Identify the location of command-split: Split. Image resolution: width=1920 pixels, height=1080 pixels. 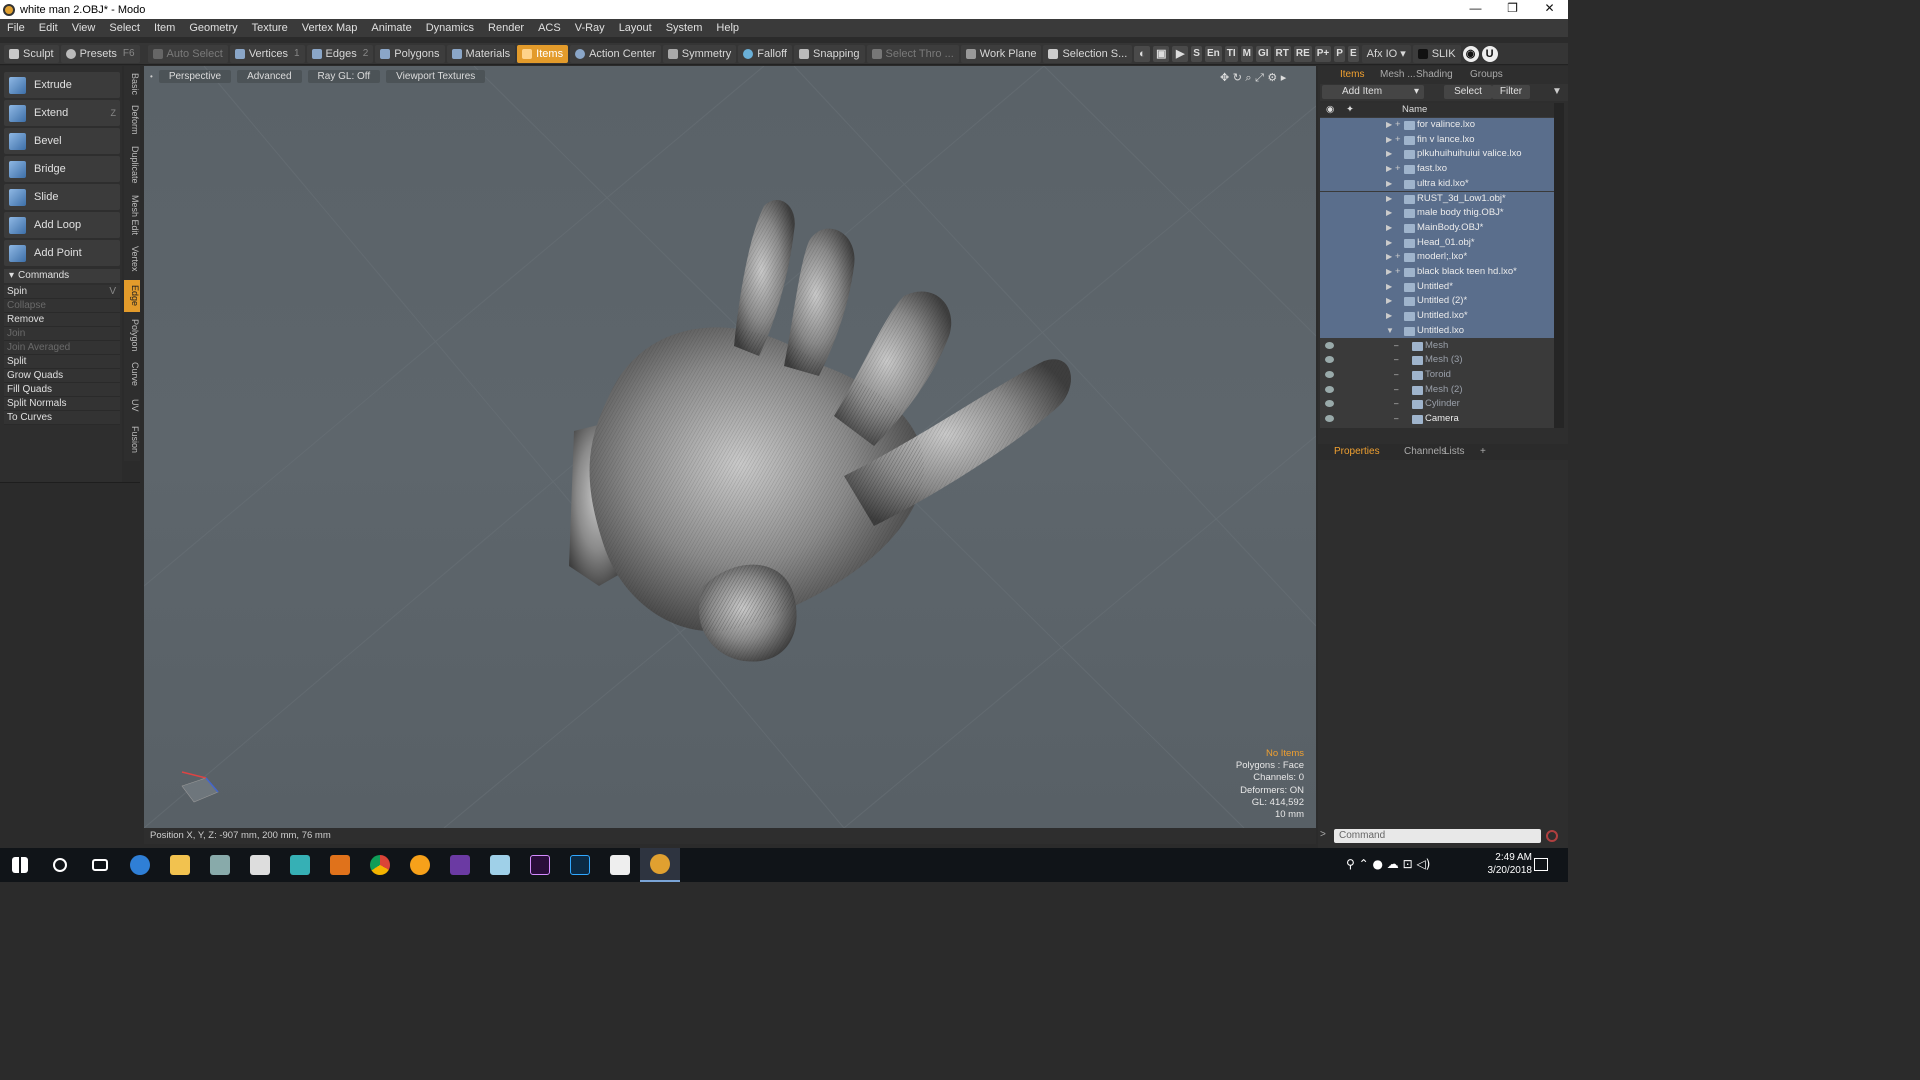
(62, 362).